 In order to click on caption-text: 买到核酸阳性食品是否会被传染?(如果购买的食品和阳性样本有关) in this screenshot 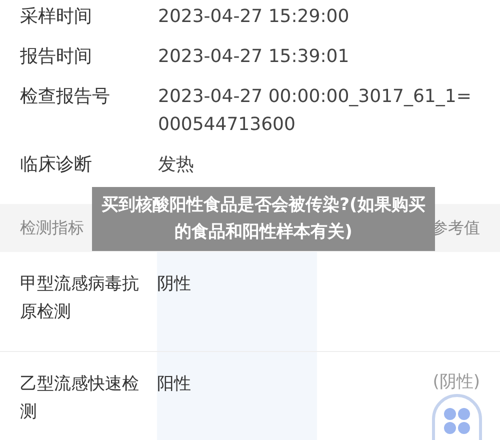, I will do `click(263, 219)`.